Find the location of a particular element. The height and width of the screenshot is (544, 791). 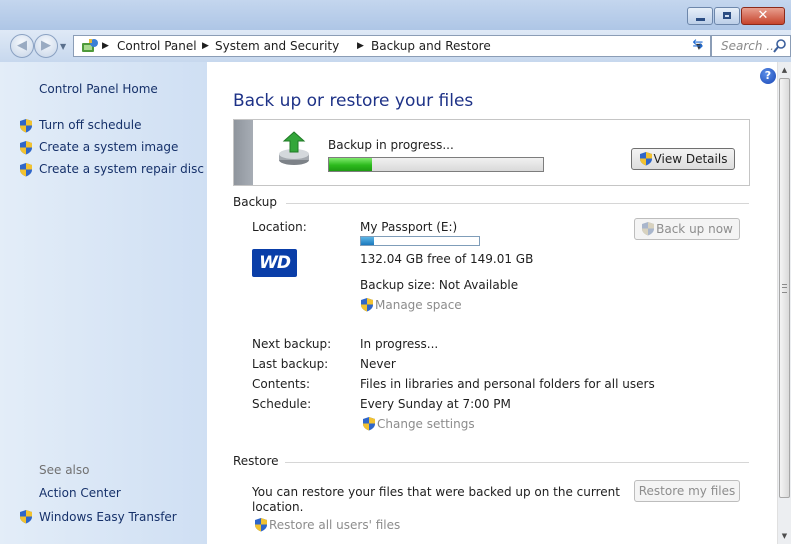

forward-arrow-icon: ▶ is located at coordinates (46, 45).